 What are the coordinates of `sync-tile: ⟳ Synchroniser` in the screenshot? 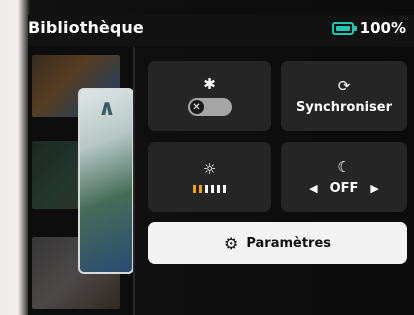 It's located at (344, 96).